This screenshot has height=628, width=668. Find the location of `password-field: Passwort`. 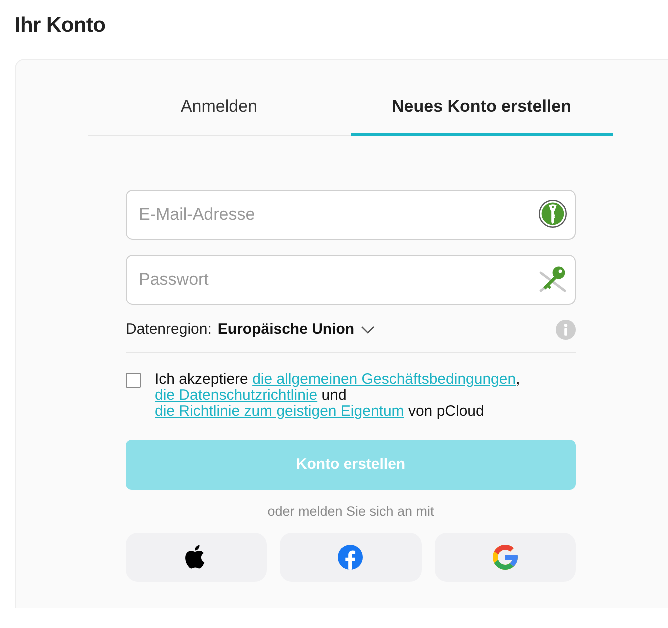

password-field: Passwort is located at coordinates (351, 280).